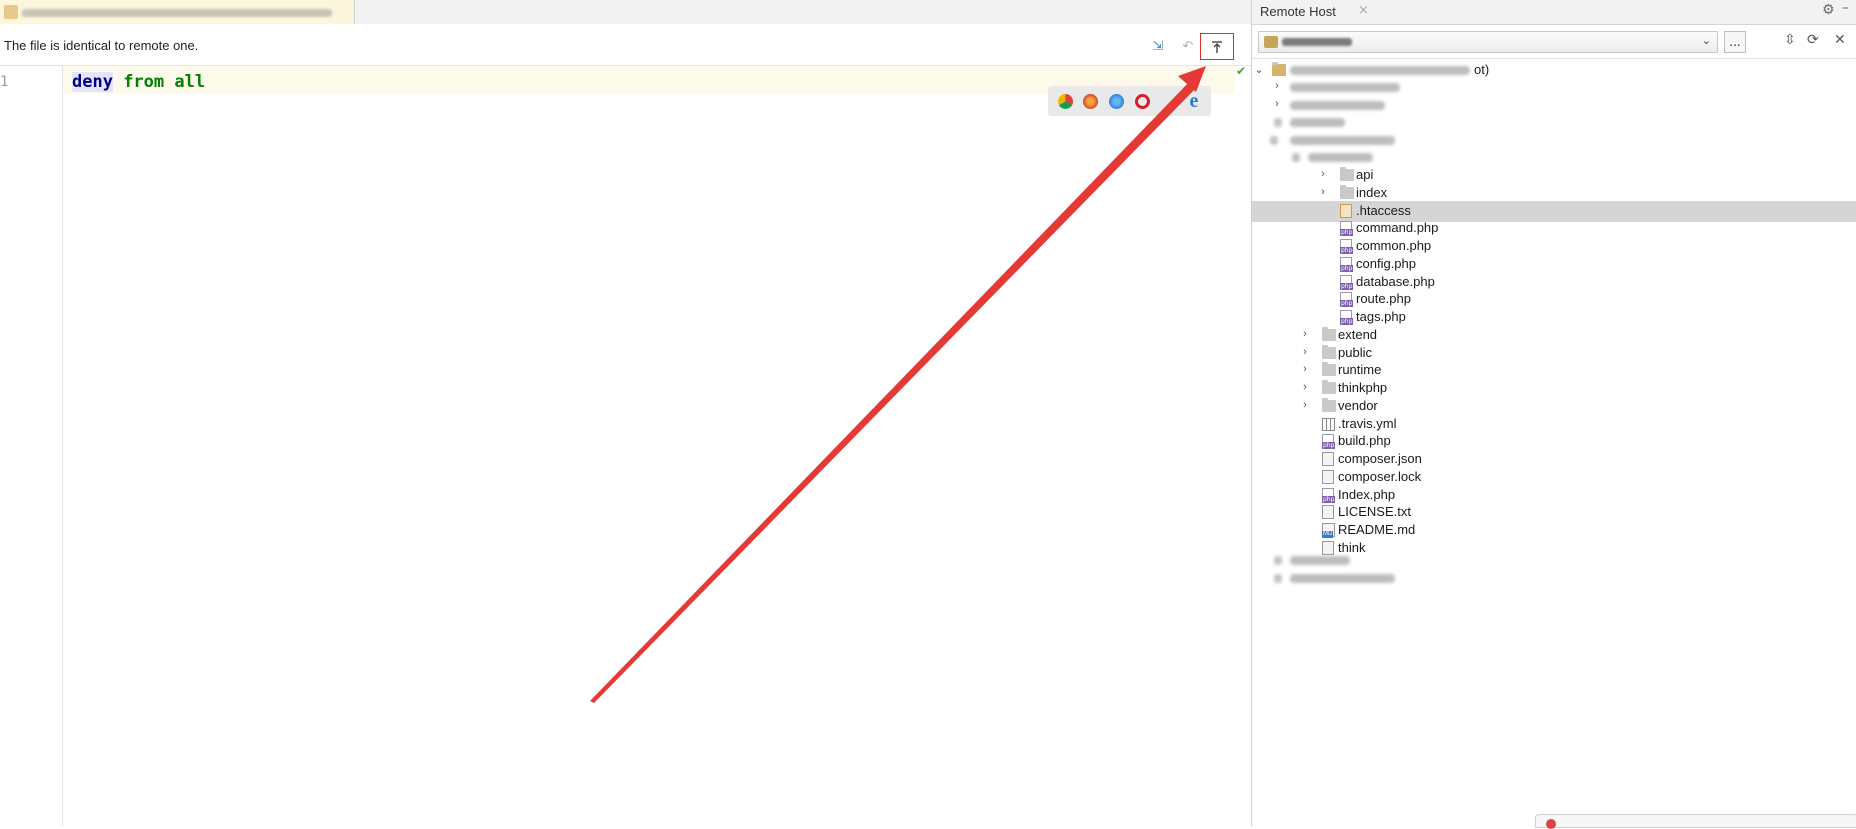 Image resolution: width=1856 pixels, height=829 pixels. I want to click on tree-label: route.php, so click(1383, 299).